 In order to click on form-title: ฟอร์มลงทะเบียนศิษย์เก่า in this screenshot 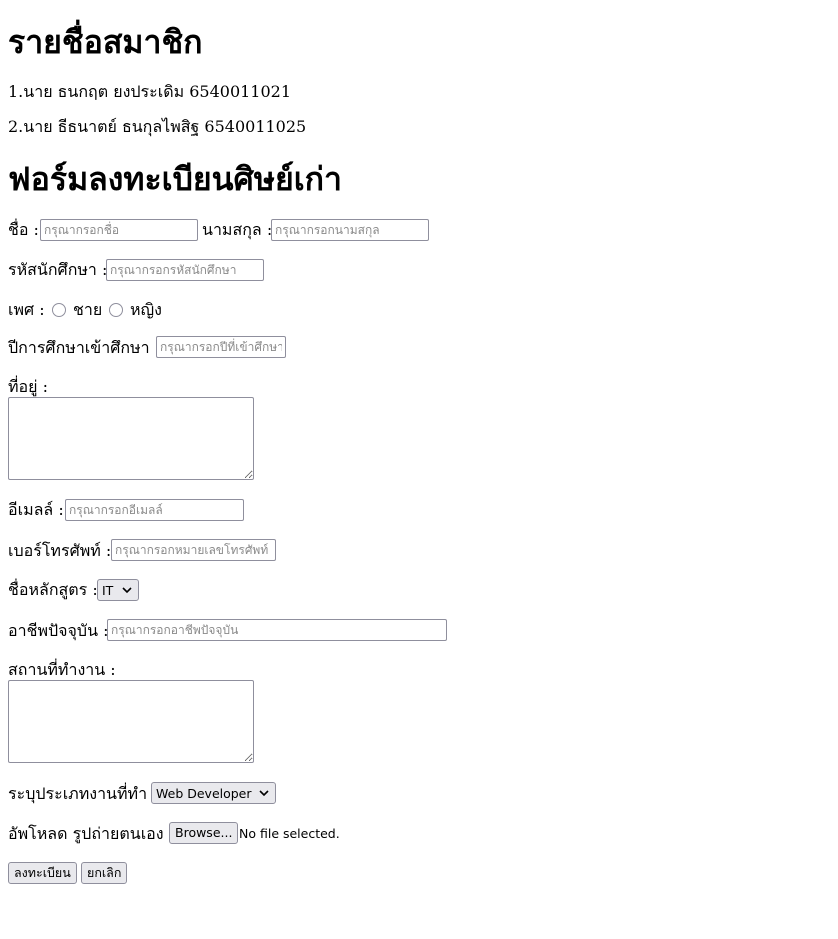, I will do `click(175, 179)`.